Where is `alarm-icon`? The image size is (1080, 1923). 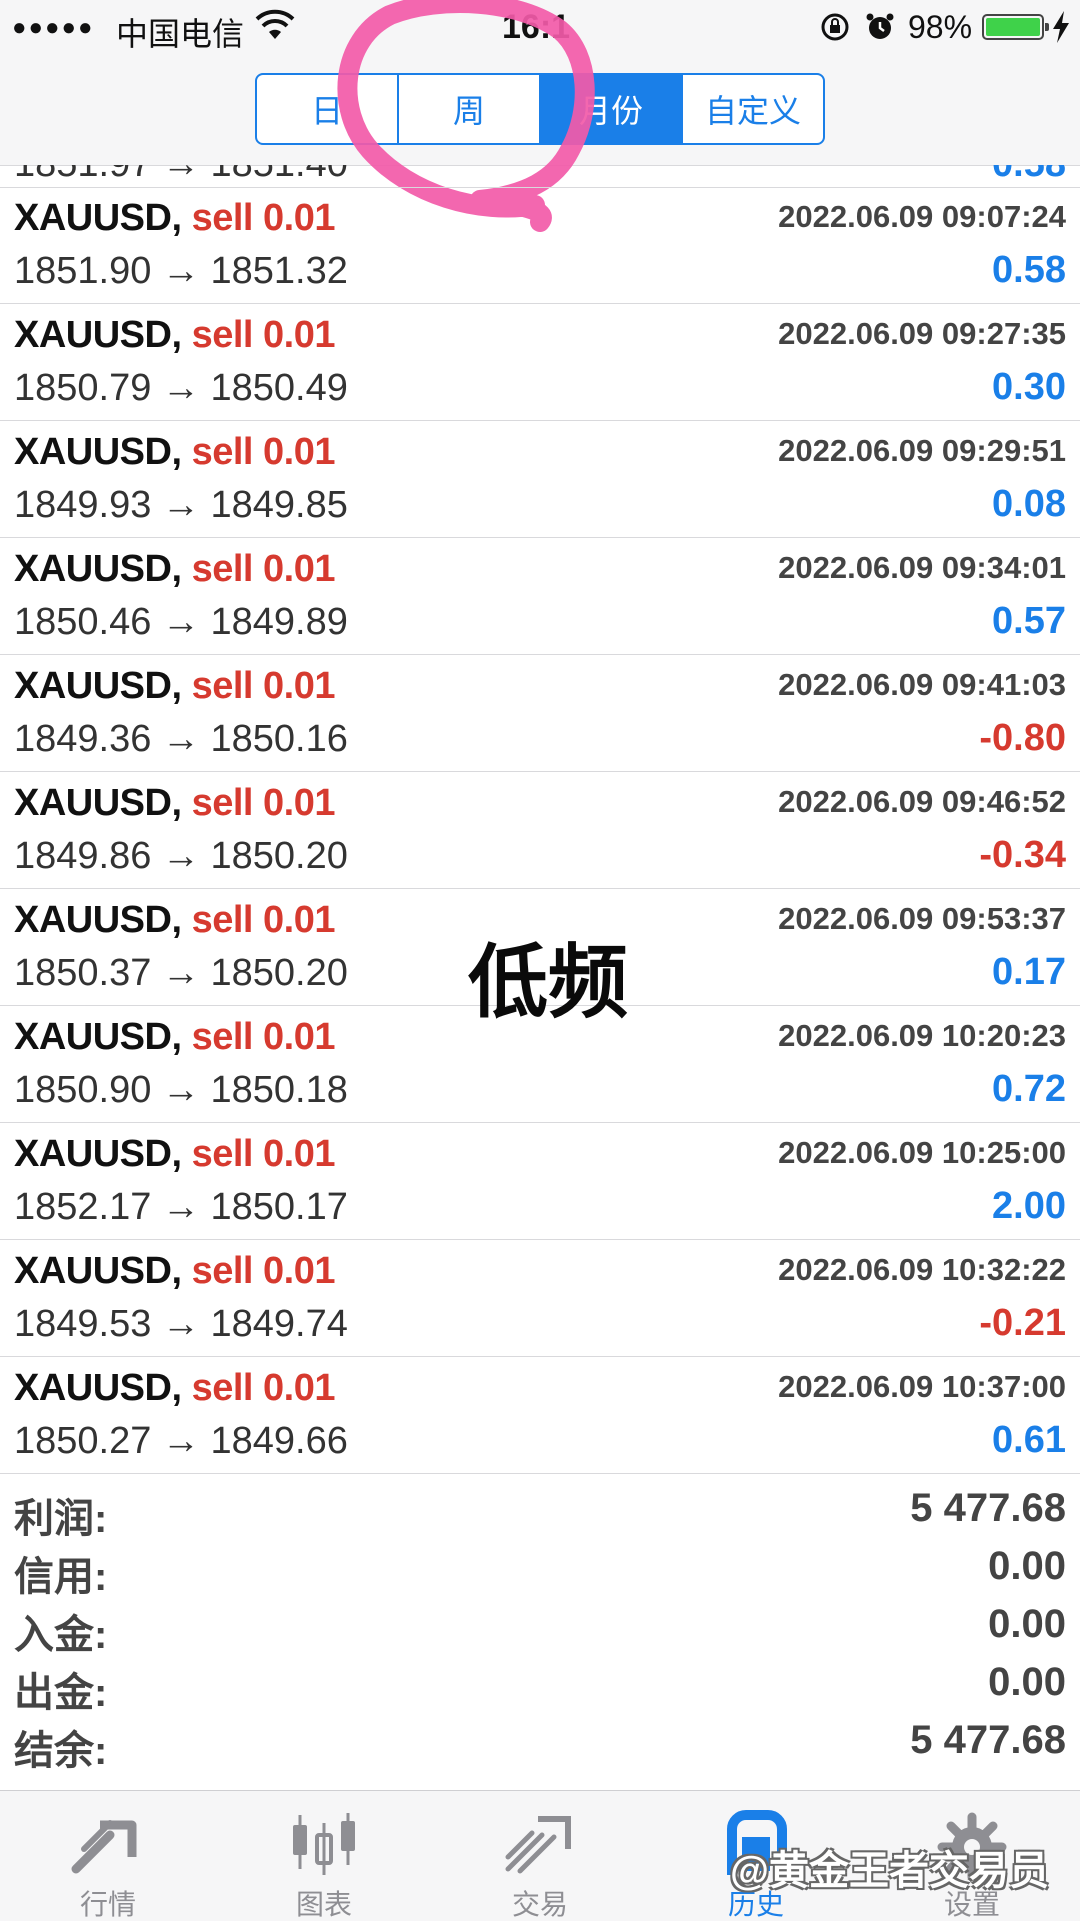
alarm-icon is located at coordinates (880, 26).